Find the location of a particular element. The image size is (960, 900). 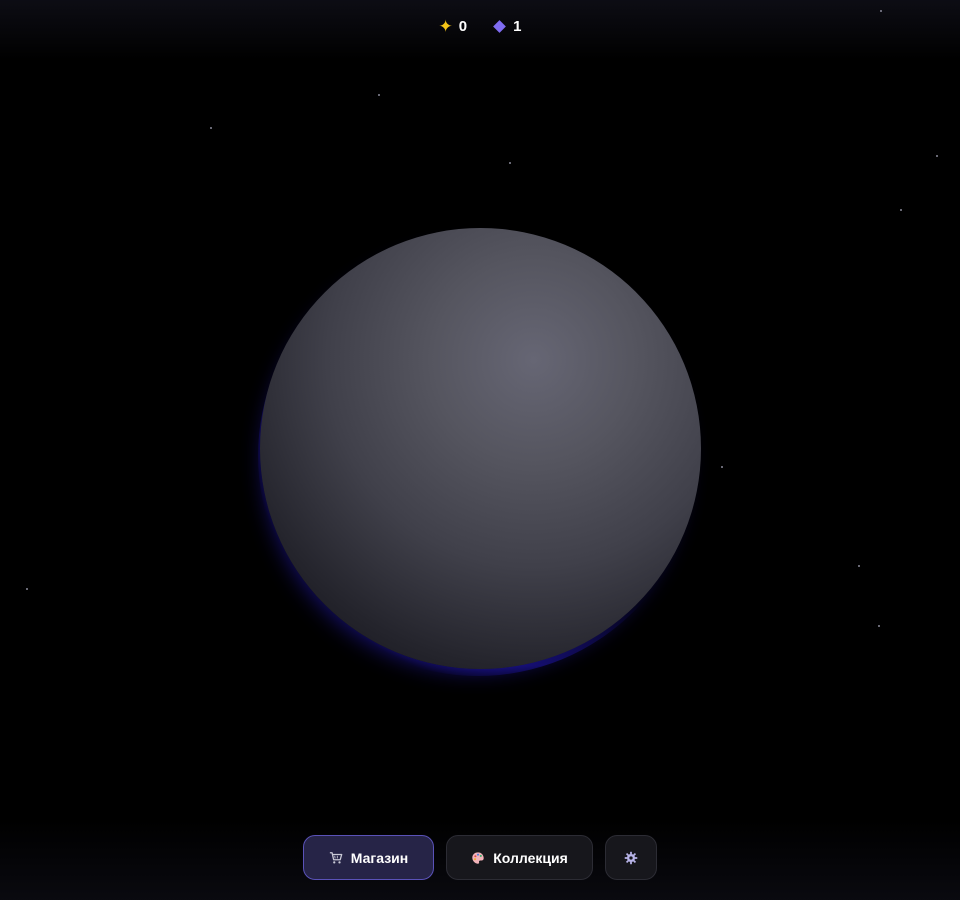

collection-button: Коллекция is located at coordinates (519, 857).